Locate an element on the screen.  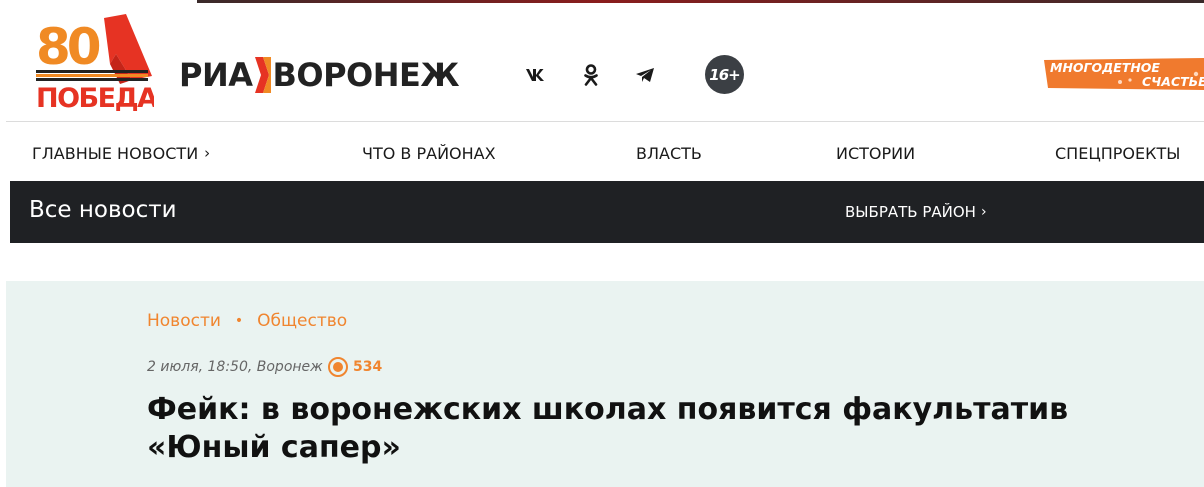
headline-line-2: «Юный сапер» is located at coordinates (274, 447).